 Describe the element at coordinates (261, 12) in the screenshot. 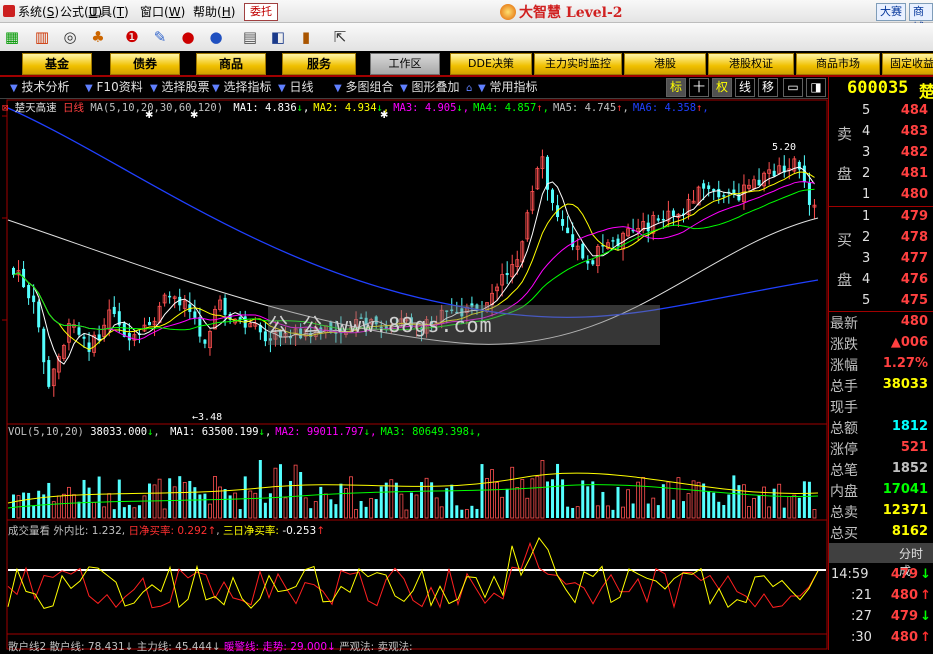

I see `trade-entrust-button: 委托` at that location.